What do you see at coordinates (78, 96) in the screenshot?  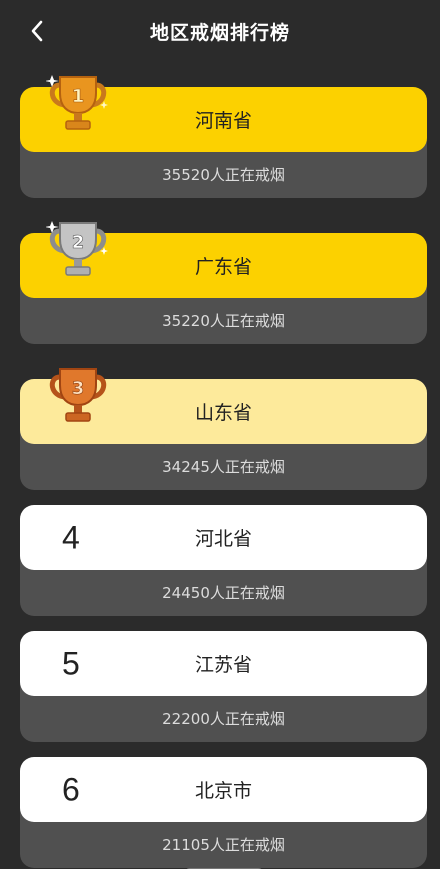 I see `svg-text: 1` at bounding box center [78, 96].